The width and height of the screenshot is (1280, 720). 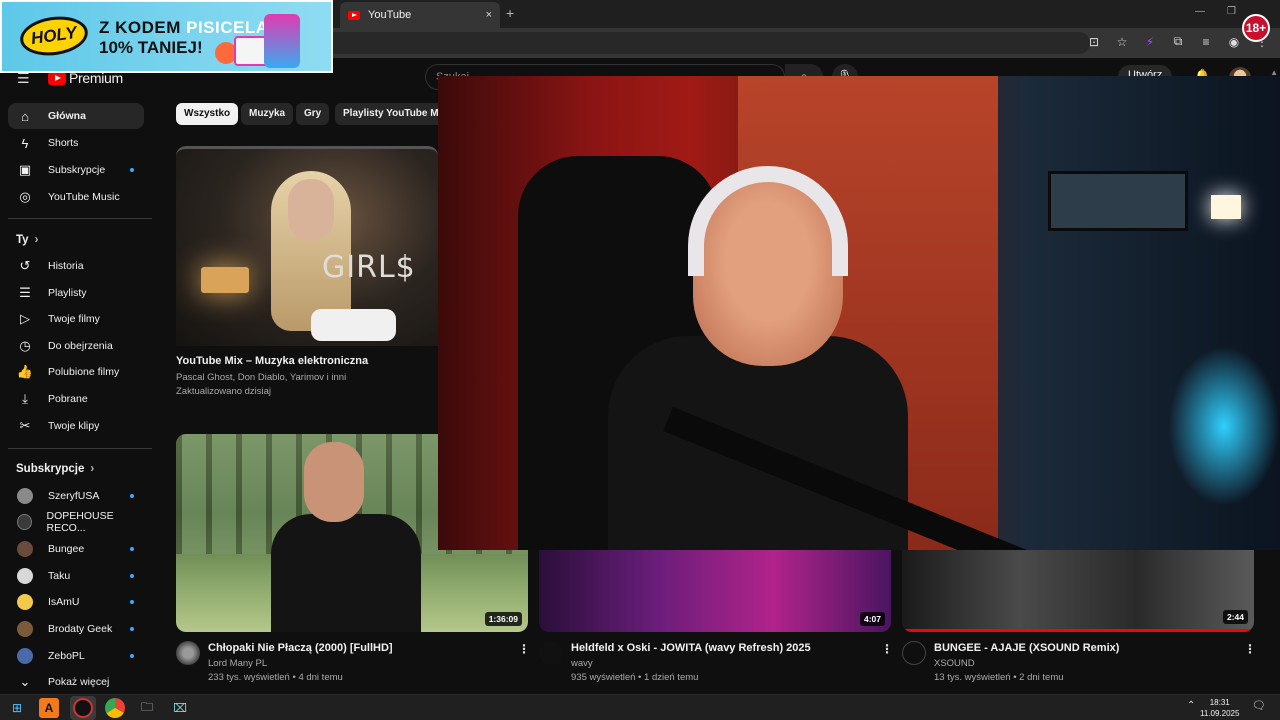 What do you see at coordinates (1150, 42) in the screenshot?
I see `extension-icon: ⚡` at bounding box center [1150, 42].